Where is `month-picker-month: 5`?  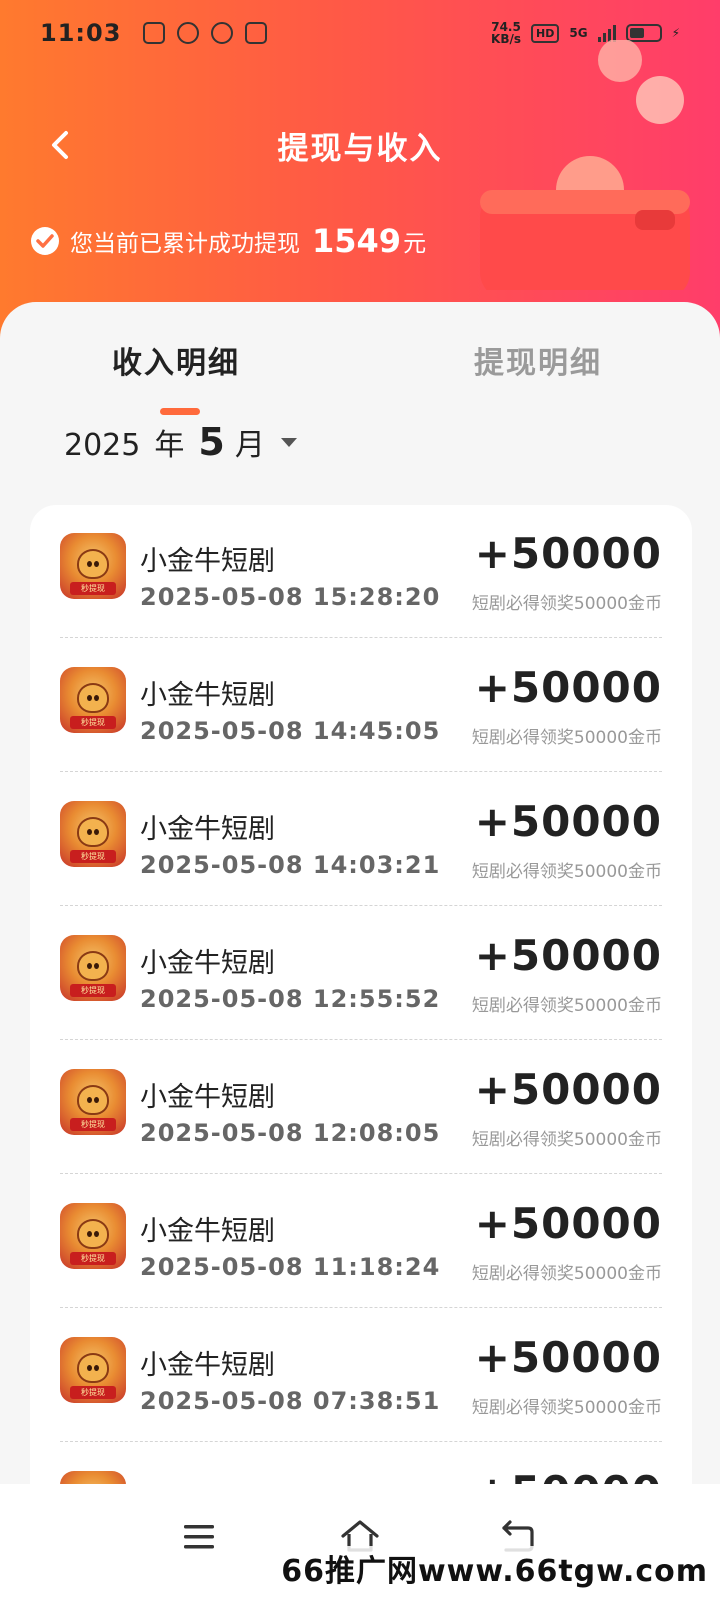 month-picker-month: 5 is located at coordinates (211, 442).